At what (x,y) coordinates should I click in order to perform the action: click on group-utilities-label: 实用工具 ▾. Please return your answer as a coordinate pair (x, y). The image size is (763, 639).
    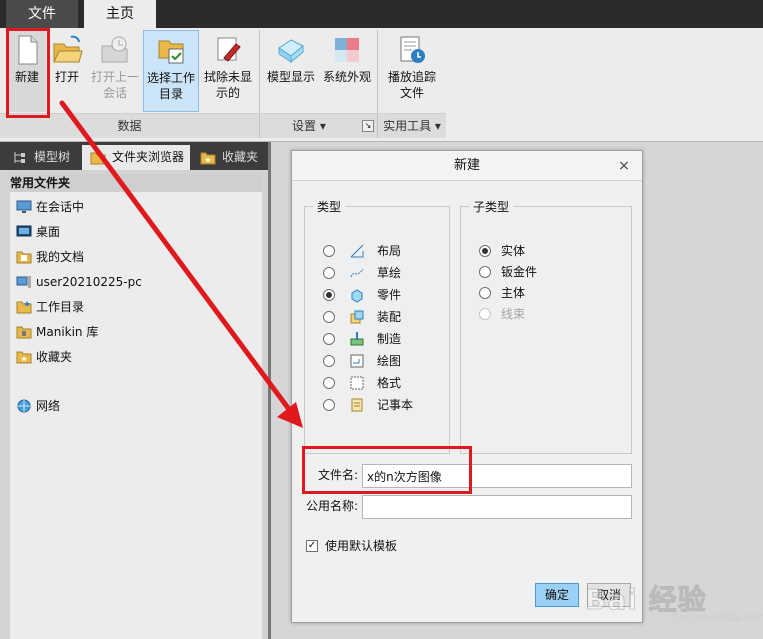
    Looking at the image, I should click on (412, 125).